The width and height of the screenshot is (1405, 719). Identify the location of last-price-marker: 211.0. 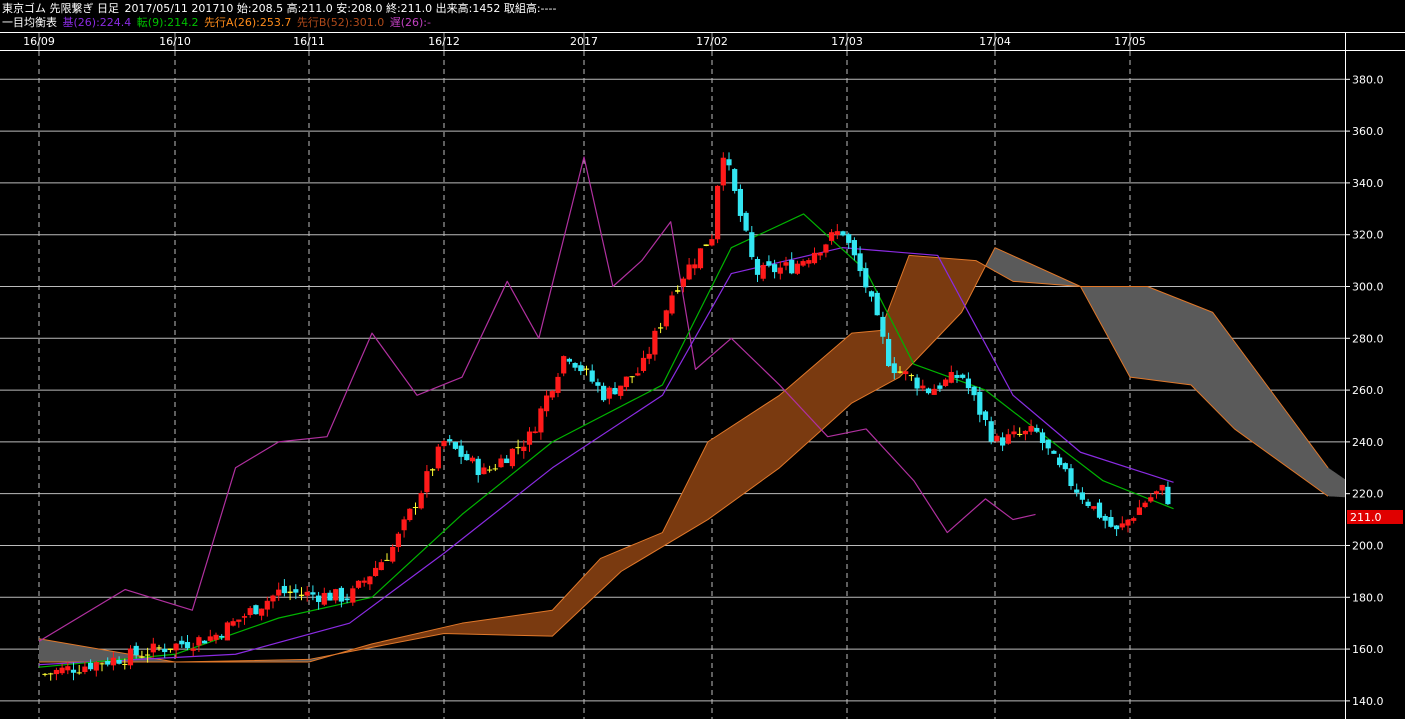
(1375, 516).